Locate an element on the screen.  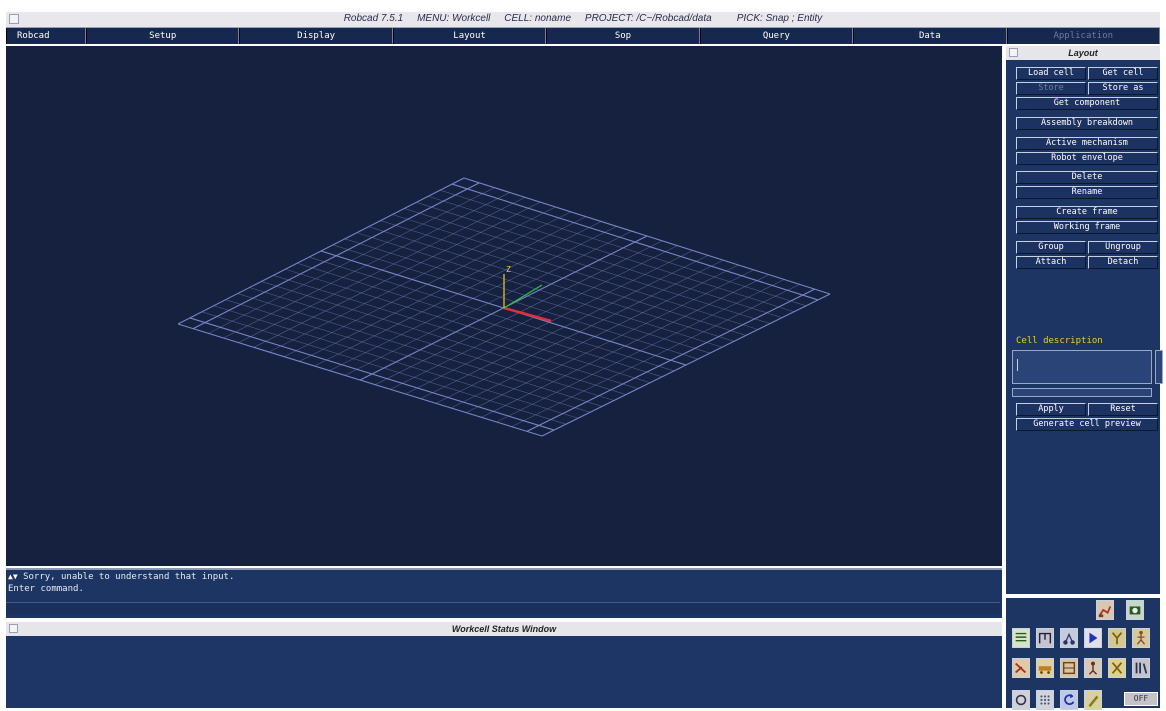
cell-description-label: Cell description is located at coordinates (1059, 341).